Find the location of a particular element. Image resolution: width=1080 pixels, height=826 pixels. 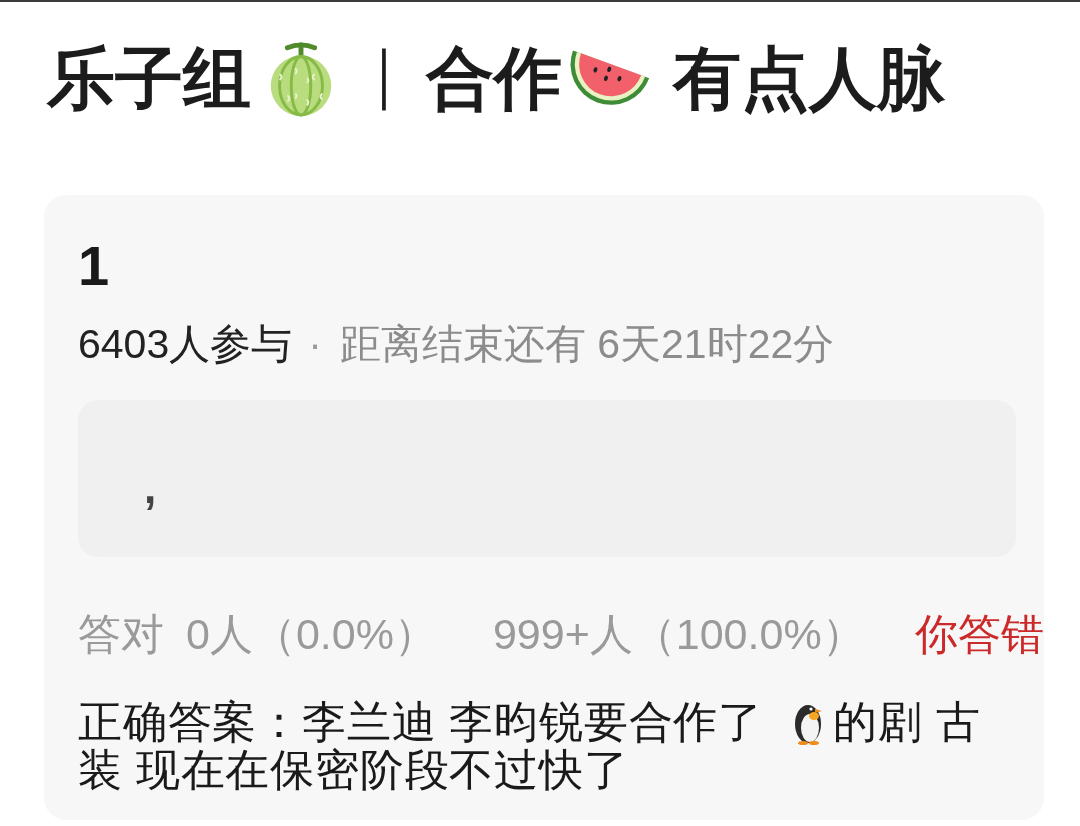

countdown-text: 距离结束还有 6天21时22分 is located at coordinates (587, 344).